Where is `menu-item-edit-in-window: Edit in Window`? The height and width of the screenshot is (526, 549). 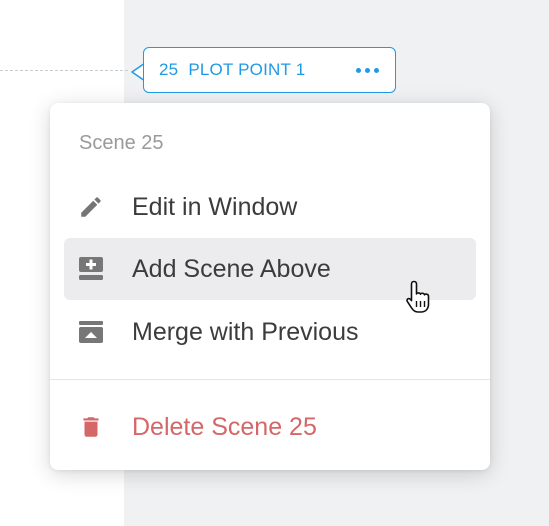
menu-item-edit-in-window: Edit in Window is located at coordinates (270, 207).